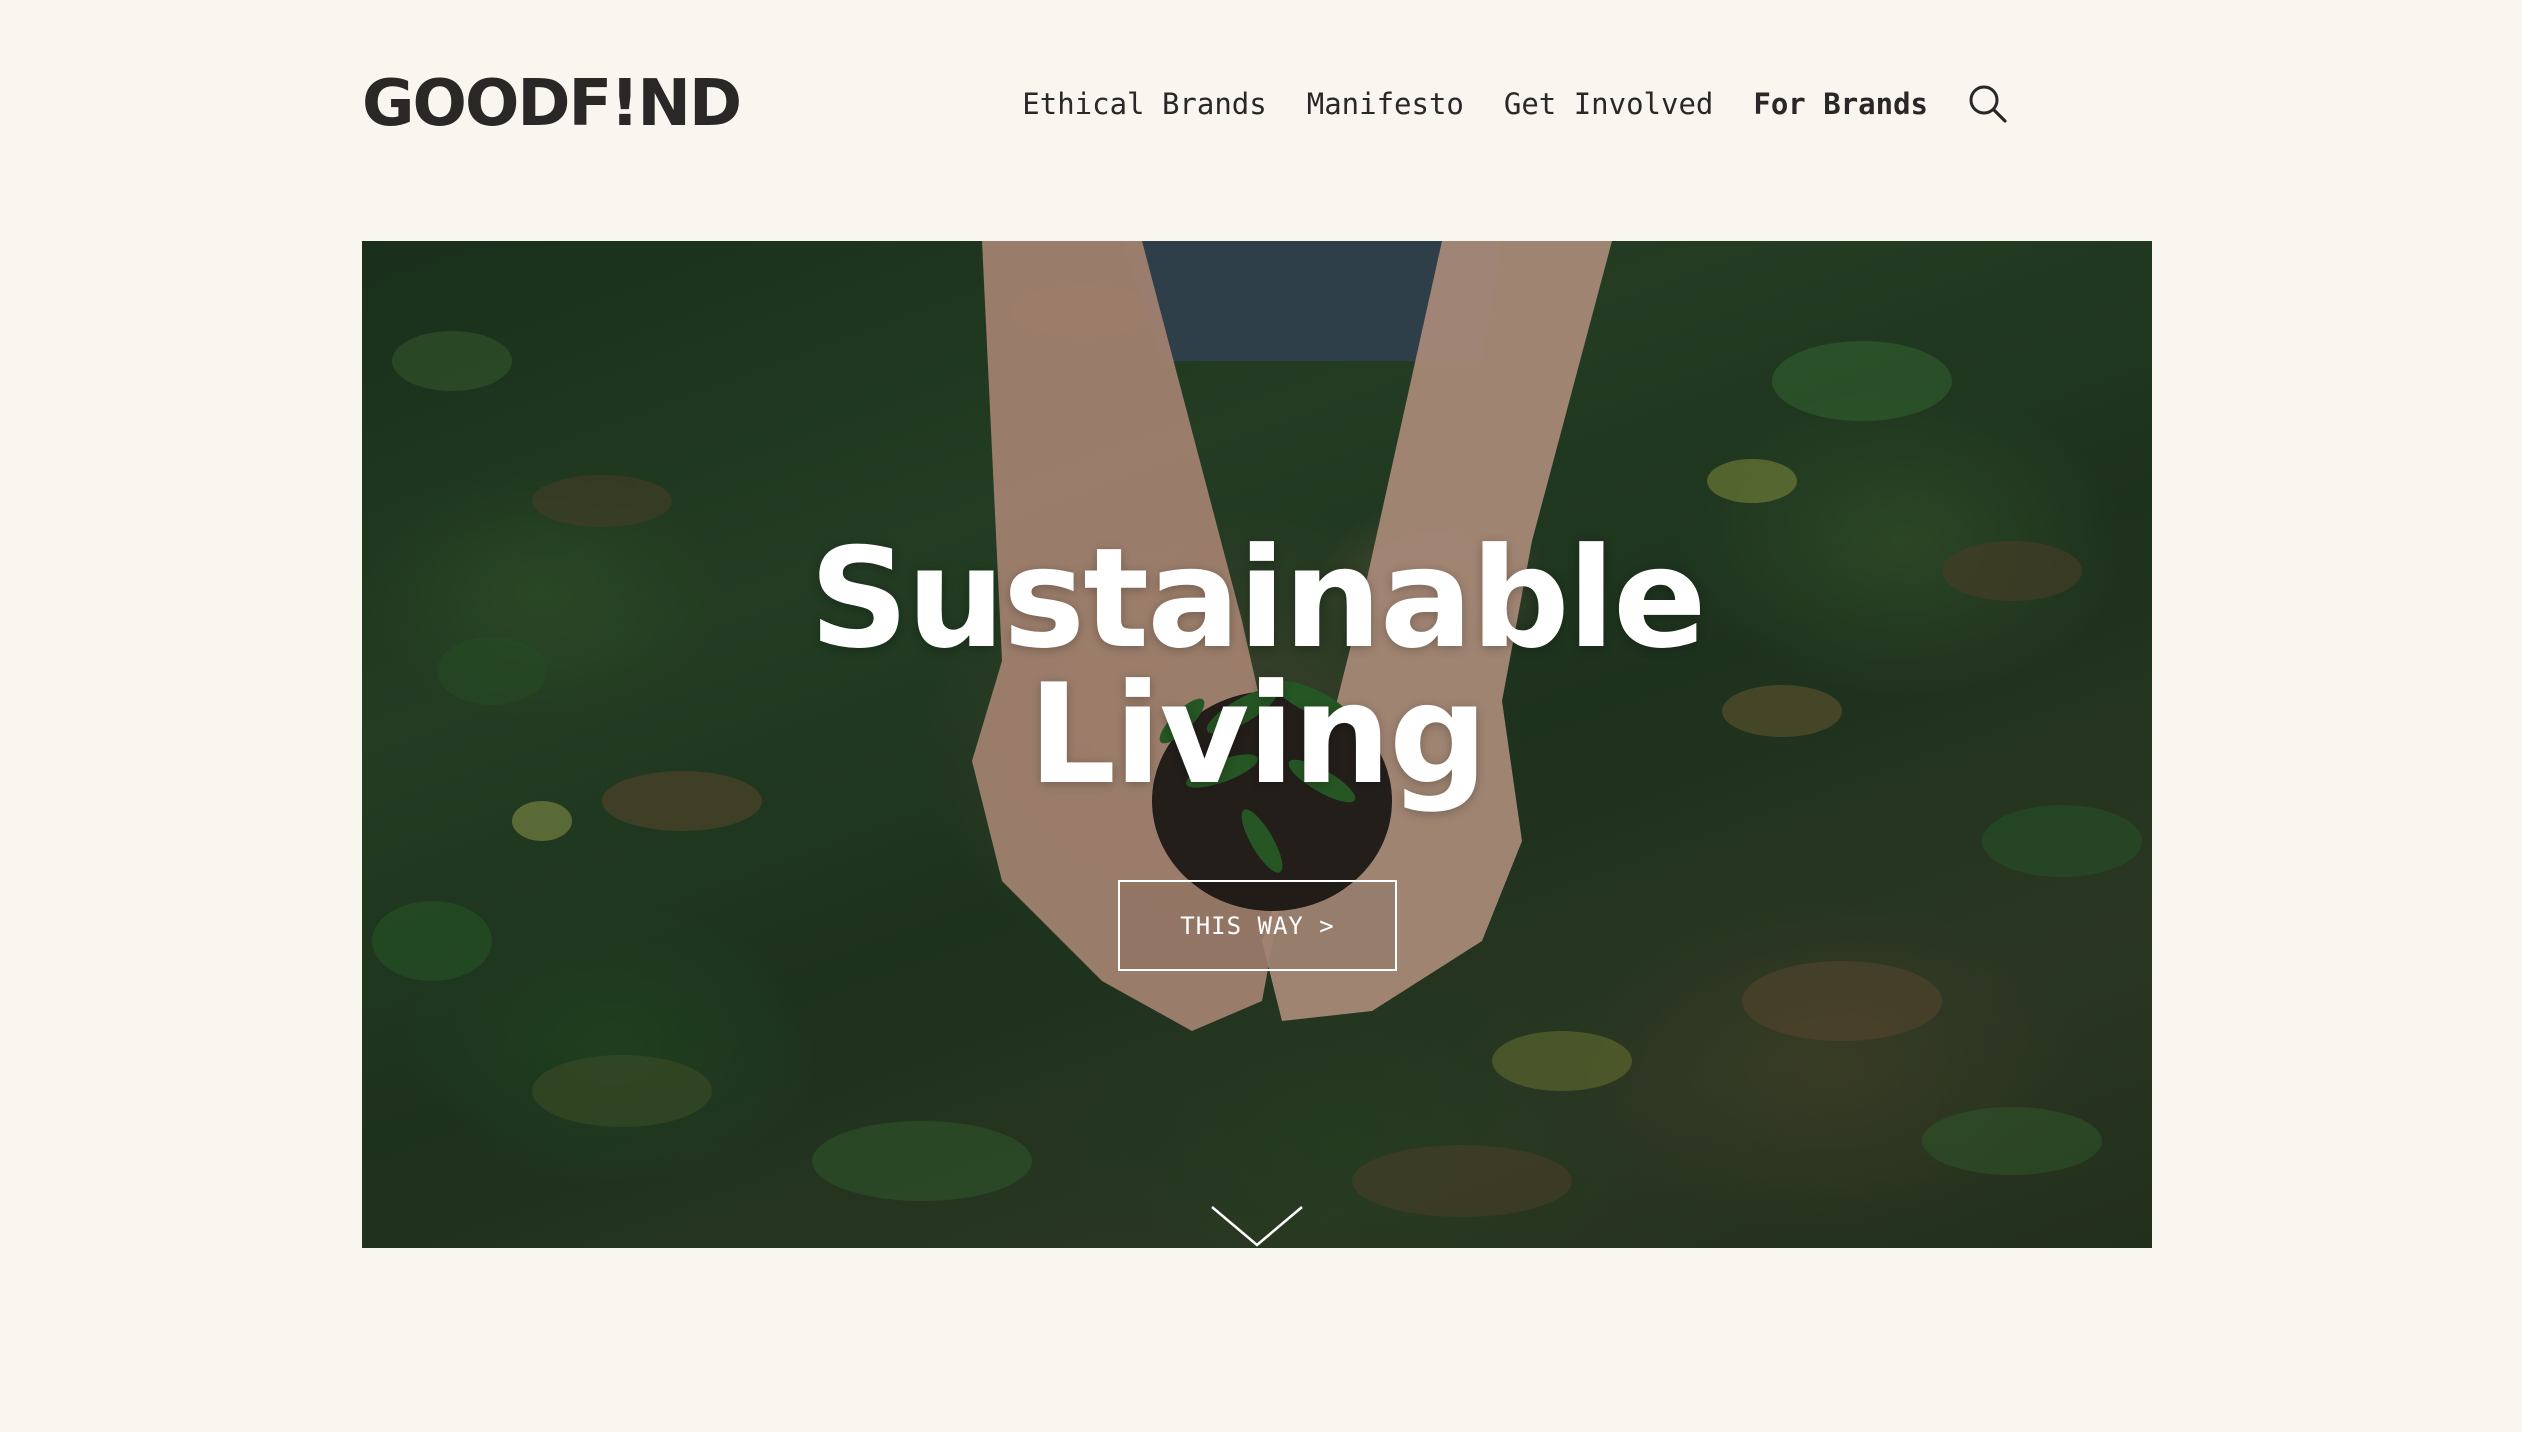  What do you see at coordinates (1258, 734) in the screenshot?
I see `hero-title-line2: Living` at bounding box center [1258, 734].